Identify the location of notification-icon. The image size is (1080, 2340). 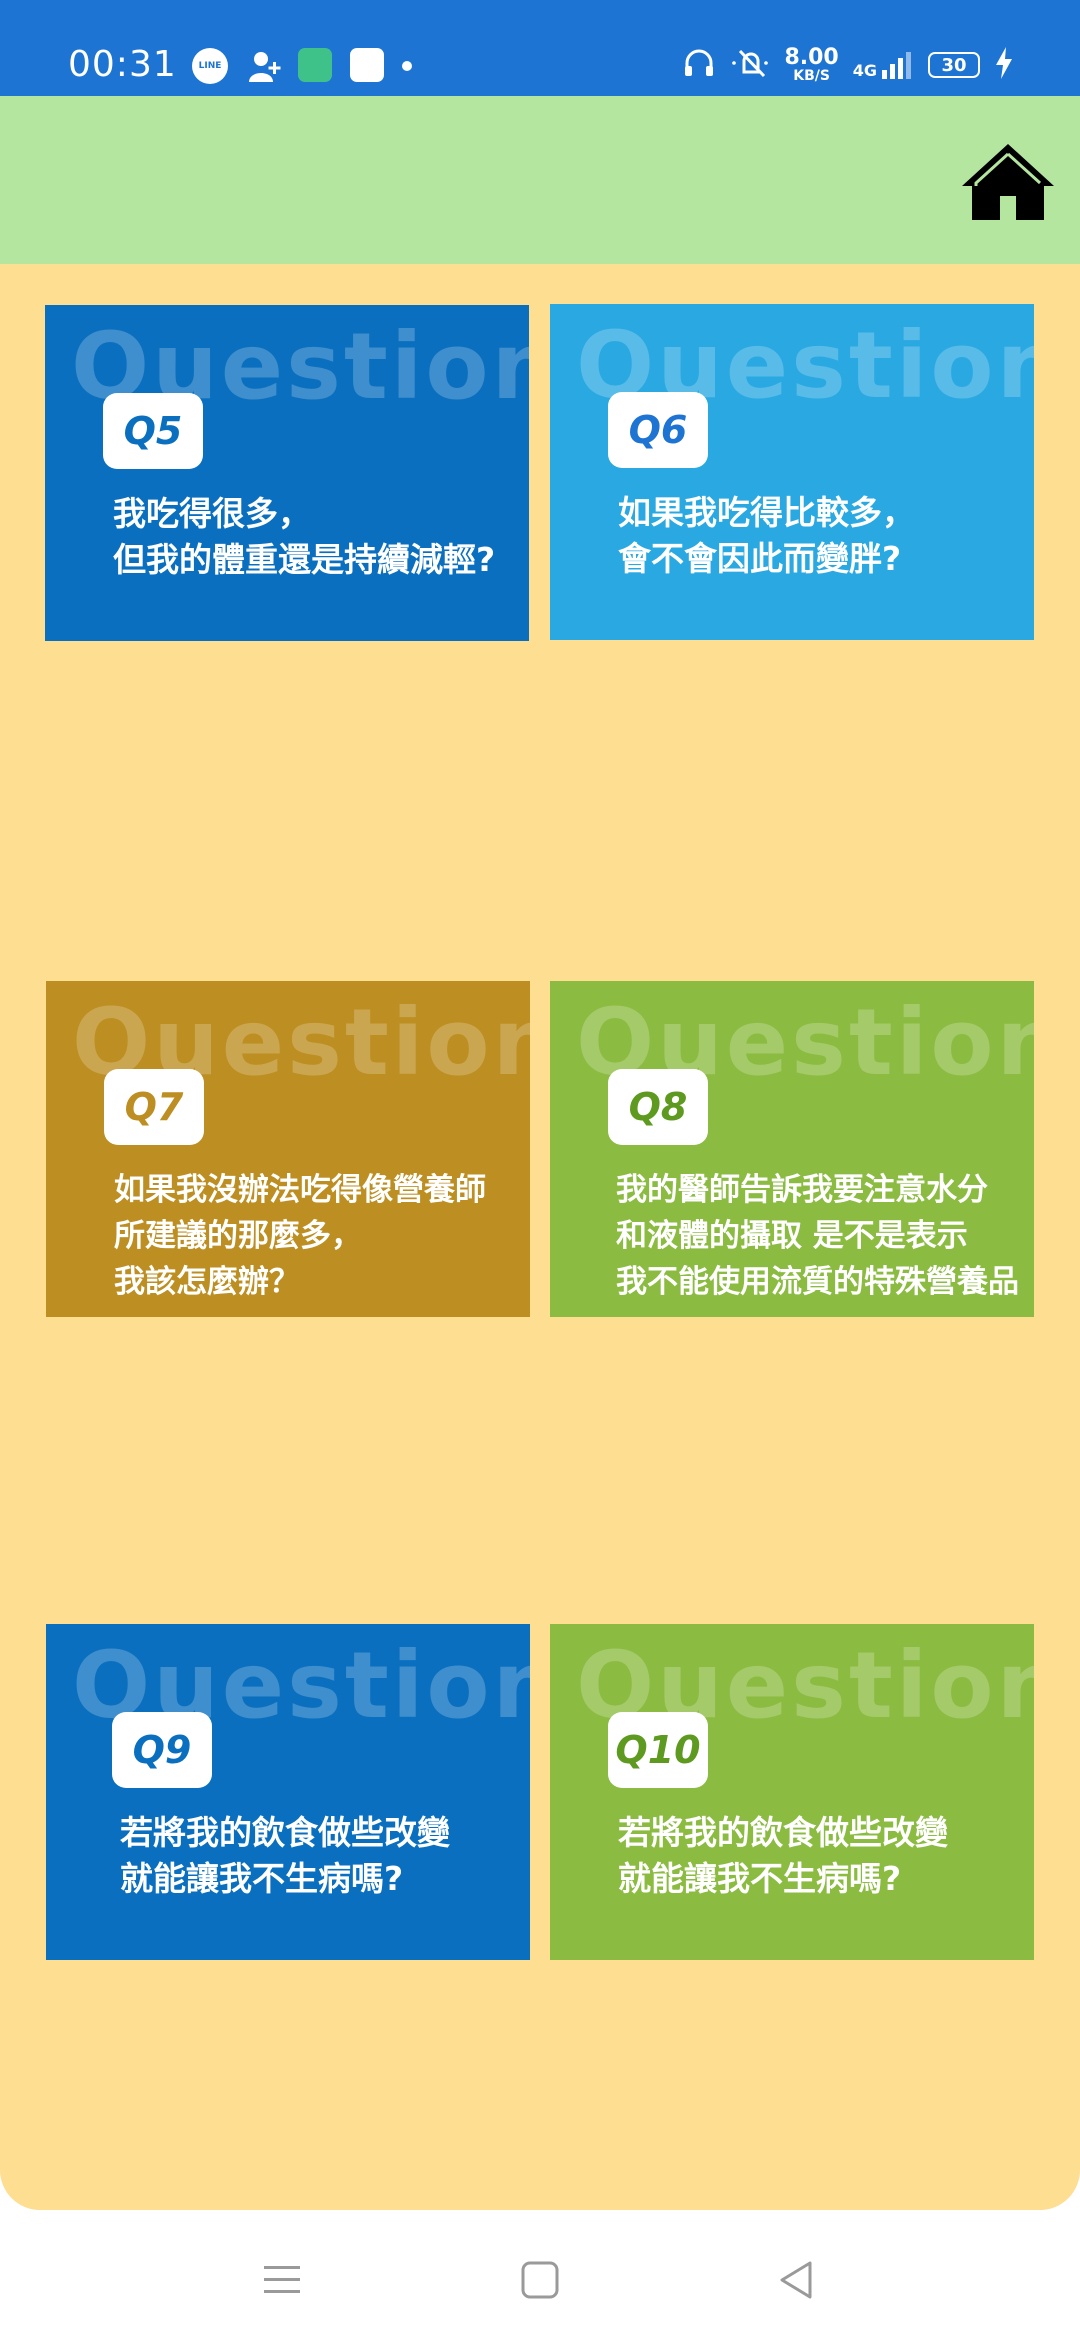
(367, 65).